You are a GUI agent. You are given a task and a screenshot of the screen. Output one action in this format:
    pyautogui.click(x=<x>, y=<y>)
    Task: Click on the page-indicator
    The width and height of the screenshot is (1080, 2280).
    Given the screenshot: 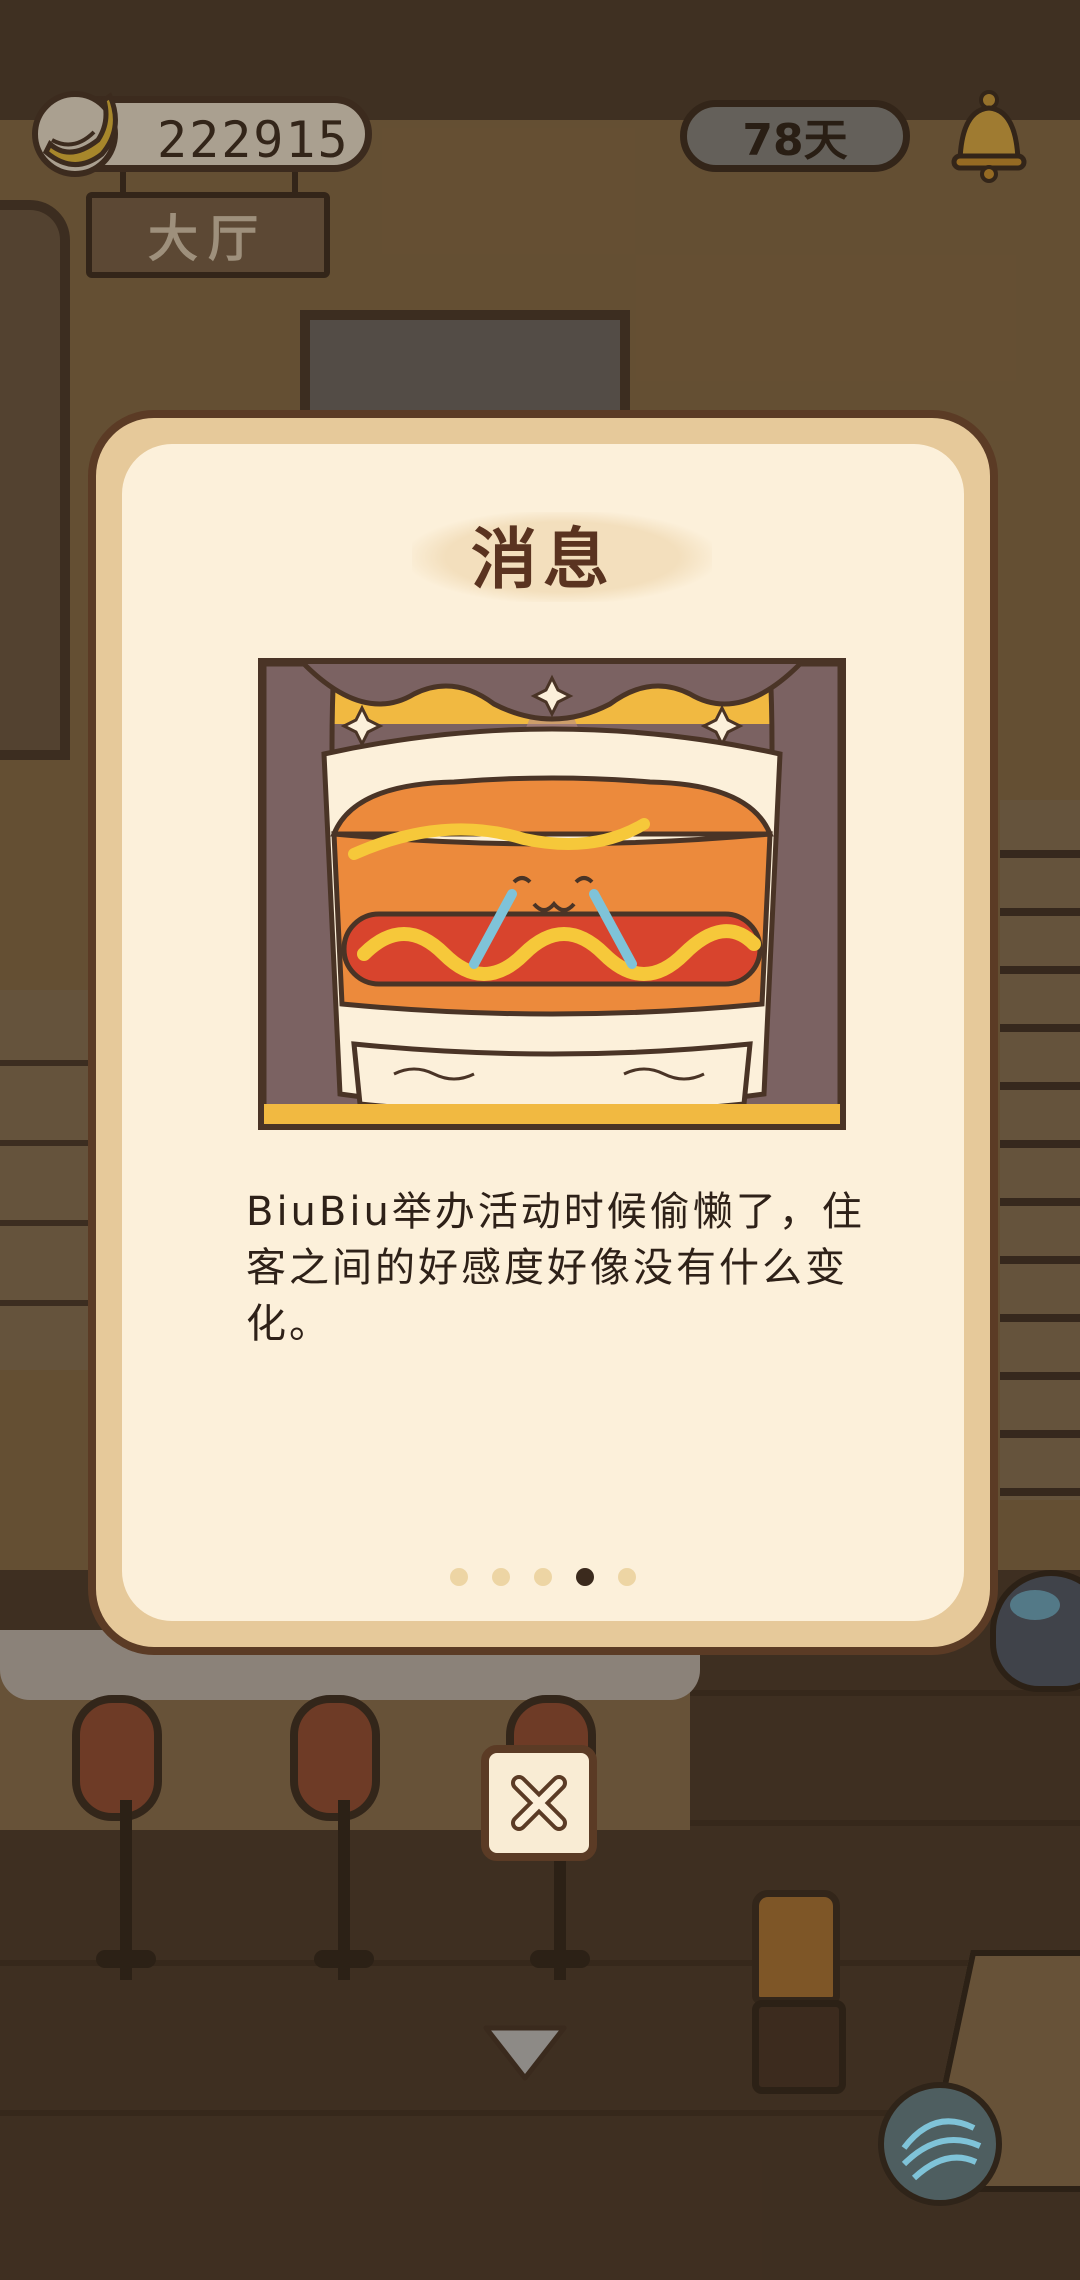 What is the action you would take?
    pyautogui.click(x=543, y=1577)
    